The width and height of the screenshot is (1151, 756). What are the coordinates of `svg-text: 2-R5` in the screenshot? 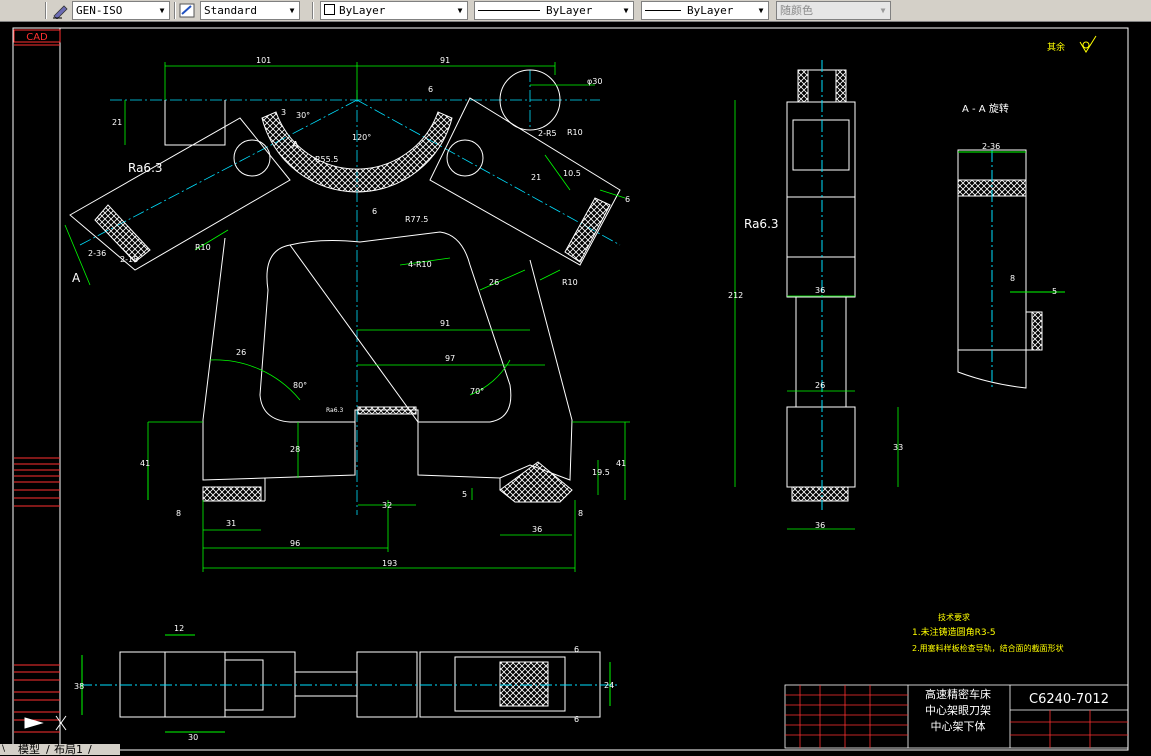 It's located at (547, 133).